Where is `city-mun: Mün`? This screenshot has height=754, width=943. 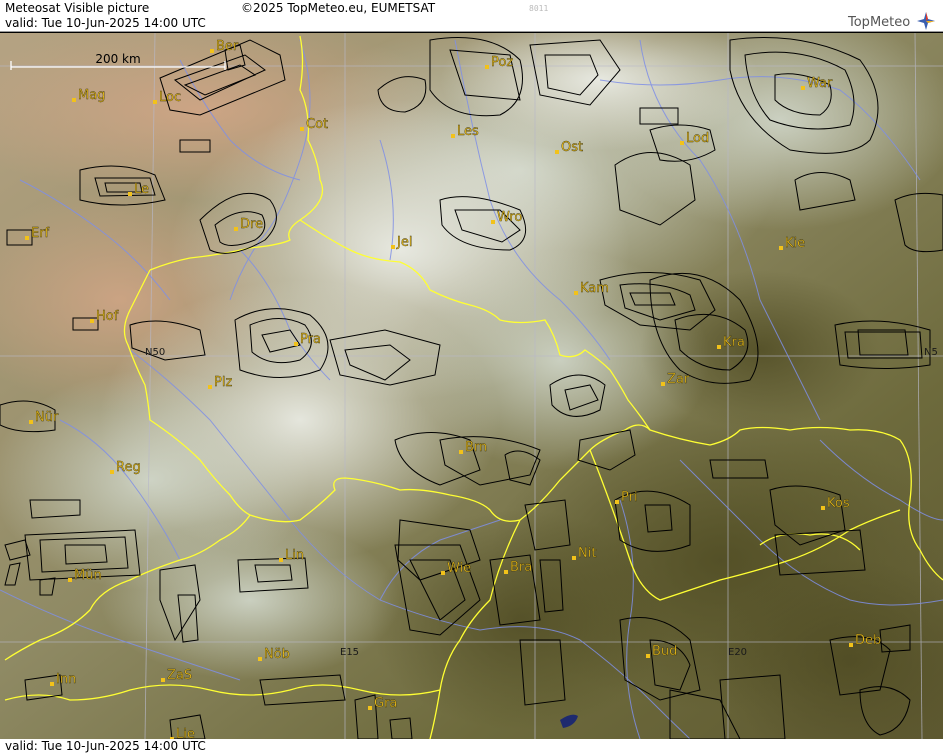 city-mun: Mün is located at coordinates (85, 575).